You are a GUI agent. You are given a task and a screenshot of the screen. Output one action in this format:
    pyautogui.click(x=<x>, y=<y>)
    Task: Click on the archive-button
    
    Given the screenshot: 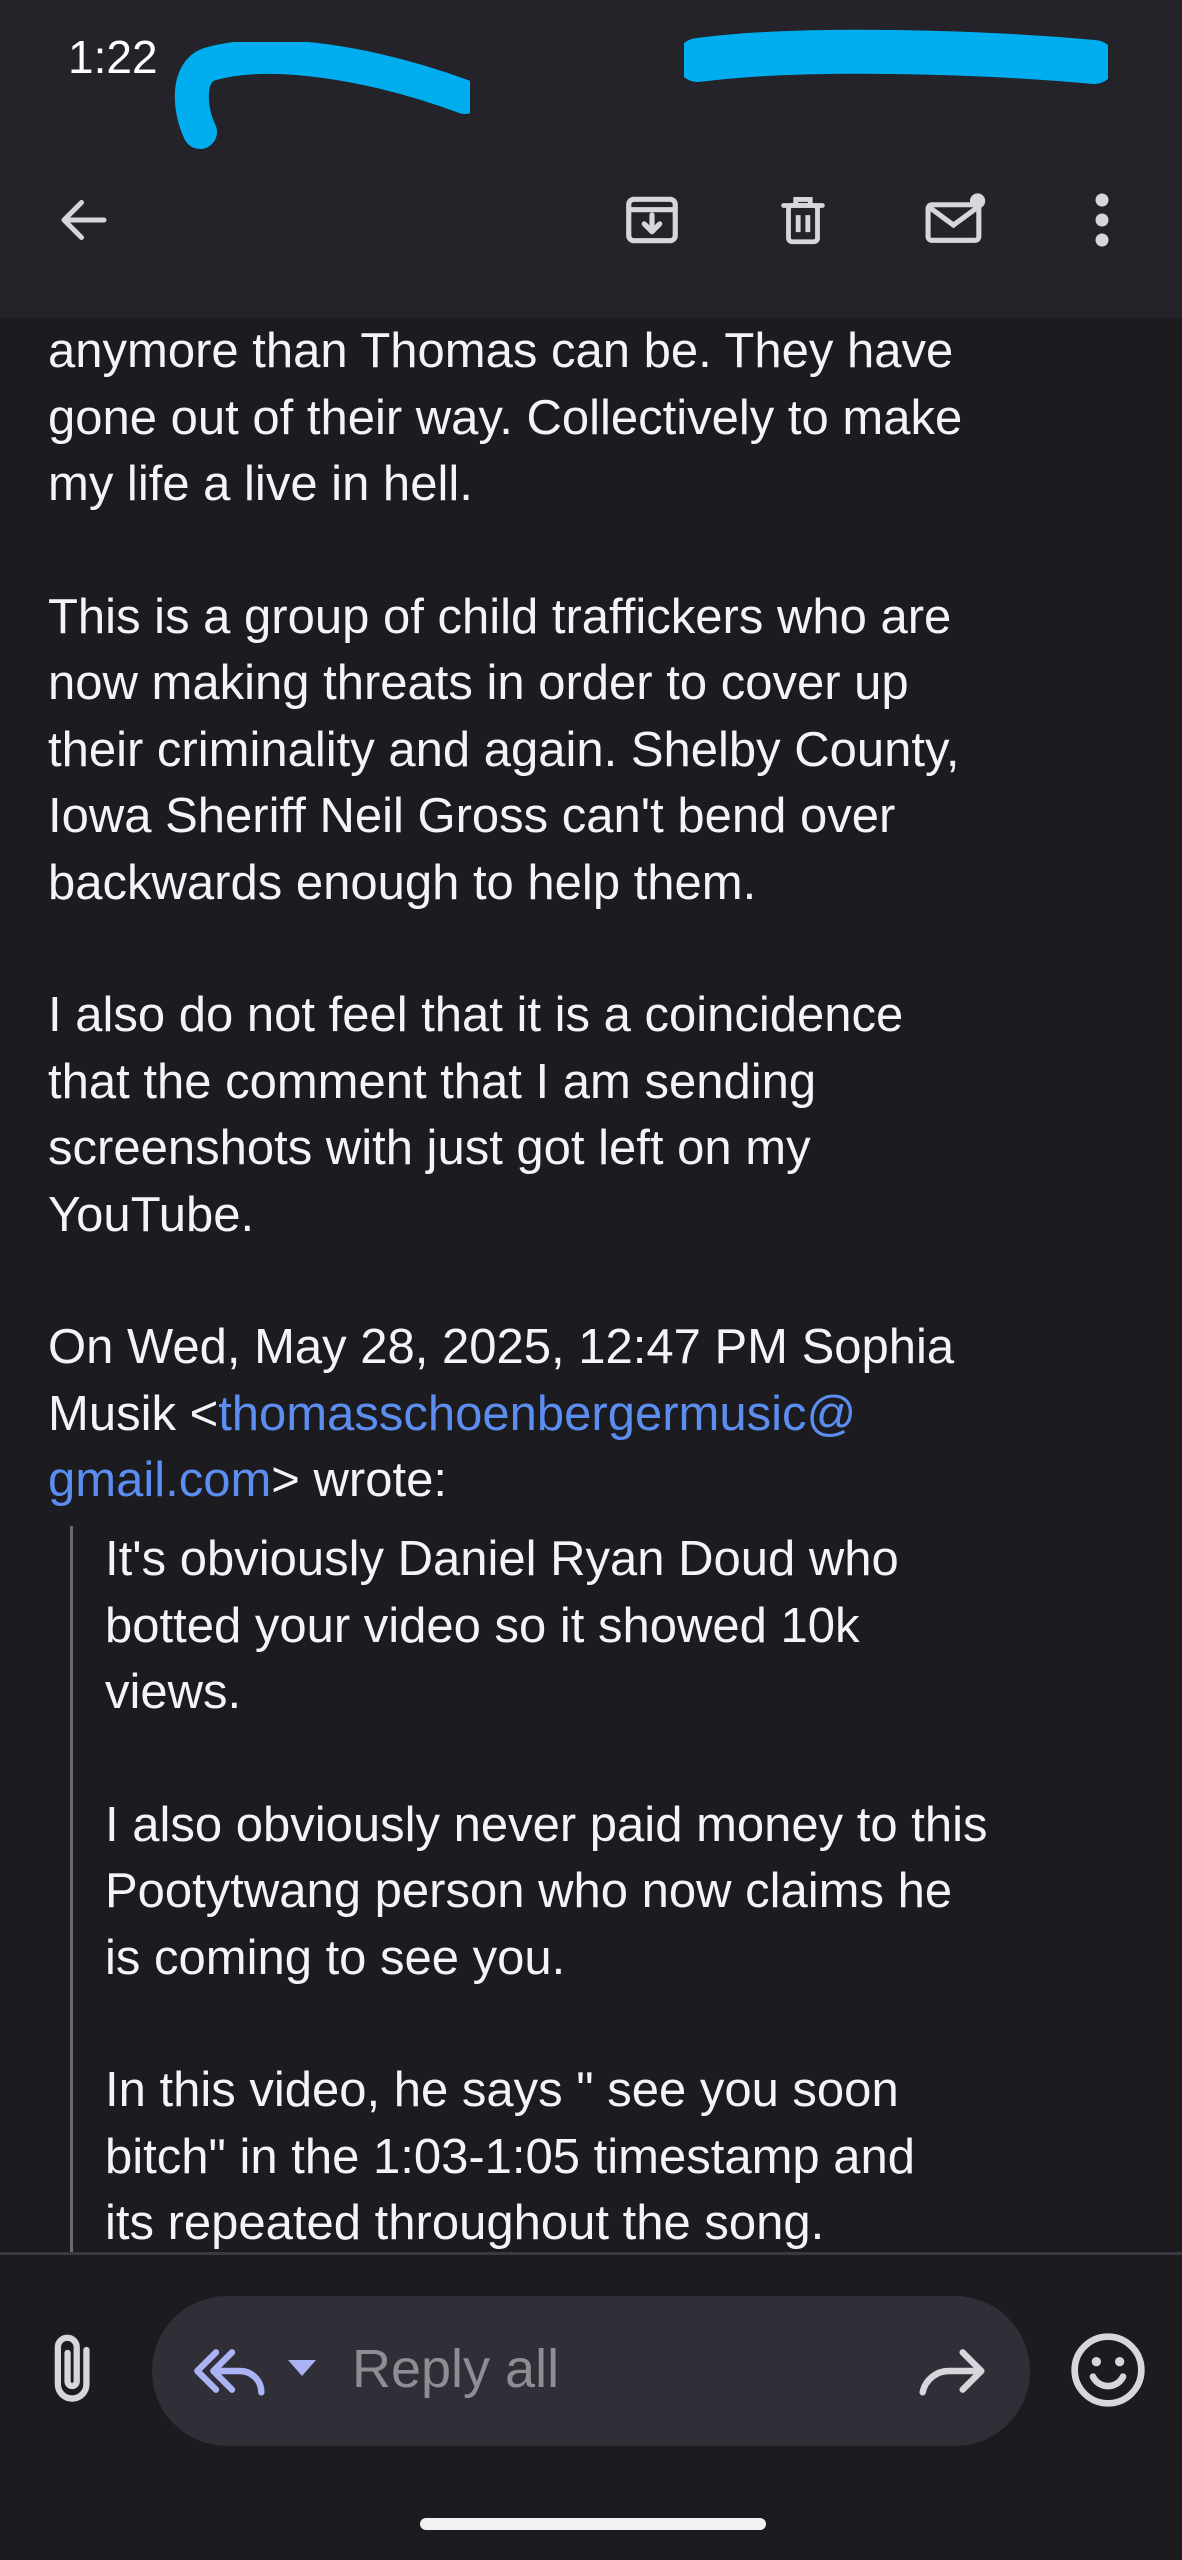 What is the action you would take?
    pyautogui.click(x=652, y=220)
    